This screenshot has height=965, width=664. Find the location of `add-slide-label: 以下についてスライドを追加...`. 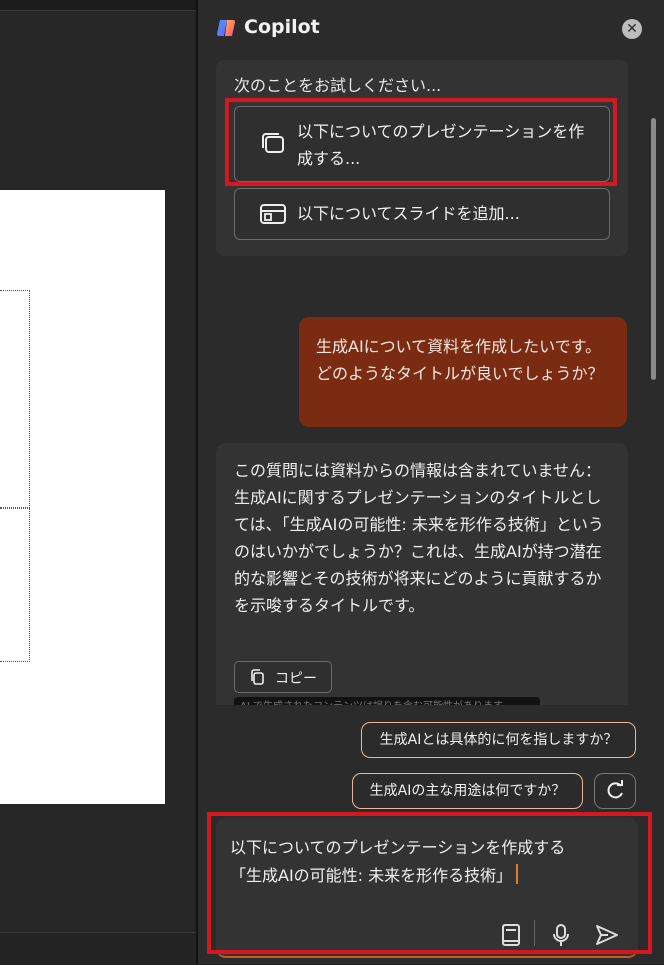

add-slide-label: 以下についてスライドを追加... is located at coordinates (408, 213).